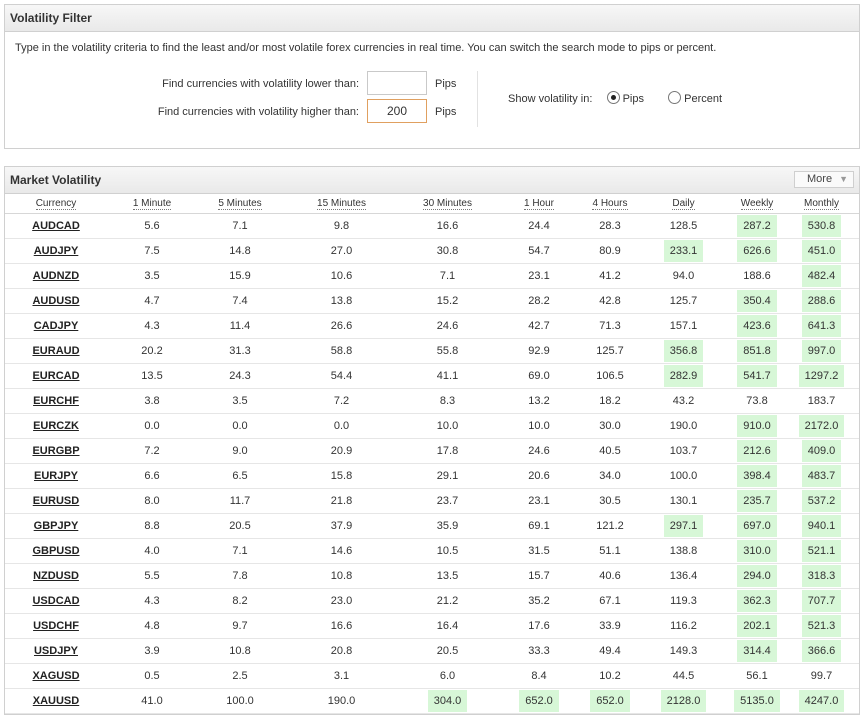 This screenshot has height=717, width=865. Describe the element at coordinates (821, 401) in the screenshot. I see `value-cell: 183.7` at that location.